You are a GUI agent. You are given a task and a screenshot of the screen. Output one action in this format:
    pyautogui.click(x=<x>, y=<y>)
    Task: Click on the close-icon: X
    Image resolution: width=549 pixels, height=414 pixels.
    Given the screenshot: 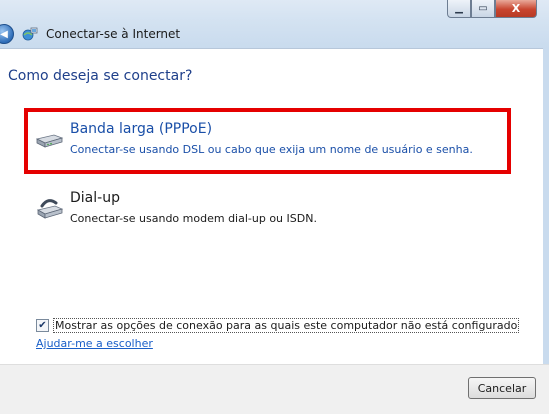 What is the action you would take?
    pyautogui.click(x=516, y=8)
    